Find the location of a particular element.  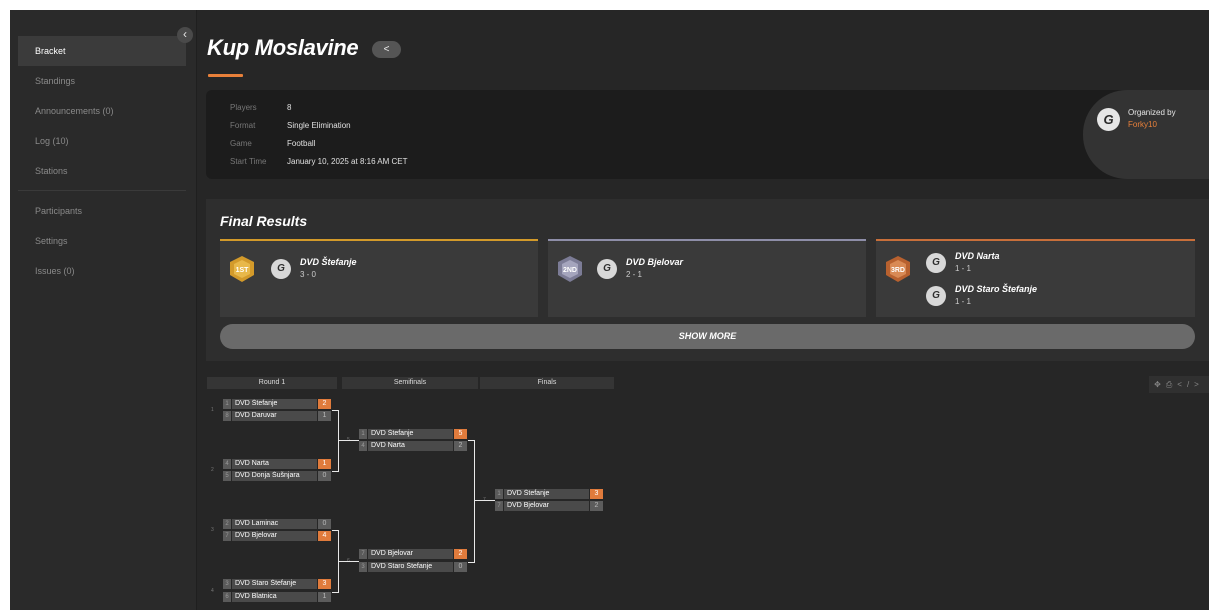

match-row: 7 DVD Bjelovar 4 is located at coordinates (279, 536).